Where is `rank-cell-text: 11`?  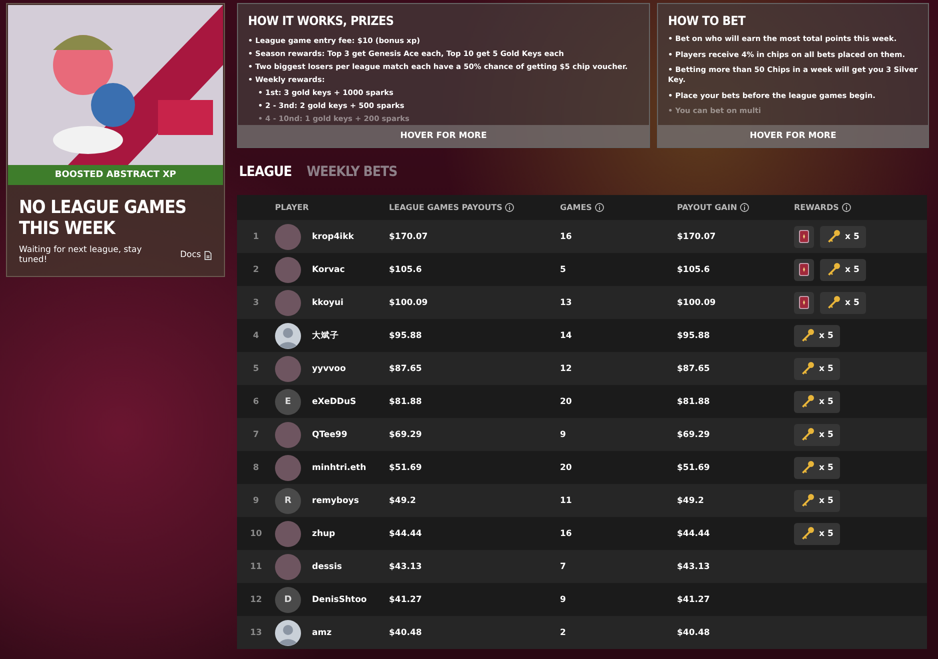 rank-cell-text: 11 is located at coordinates (256, 567).